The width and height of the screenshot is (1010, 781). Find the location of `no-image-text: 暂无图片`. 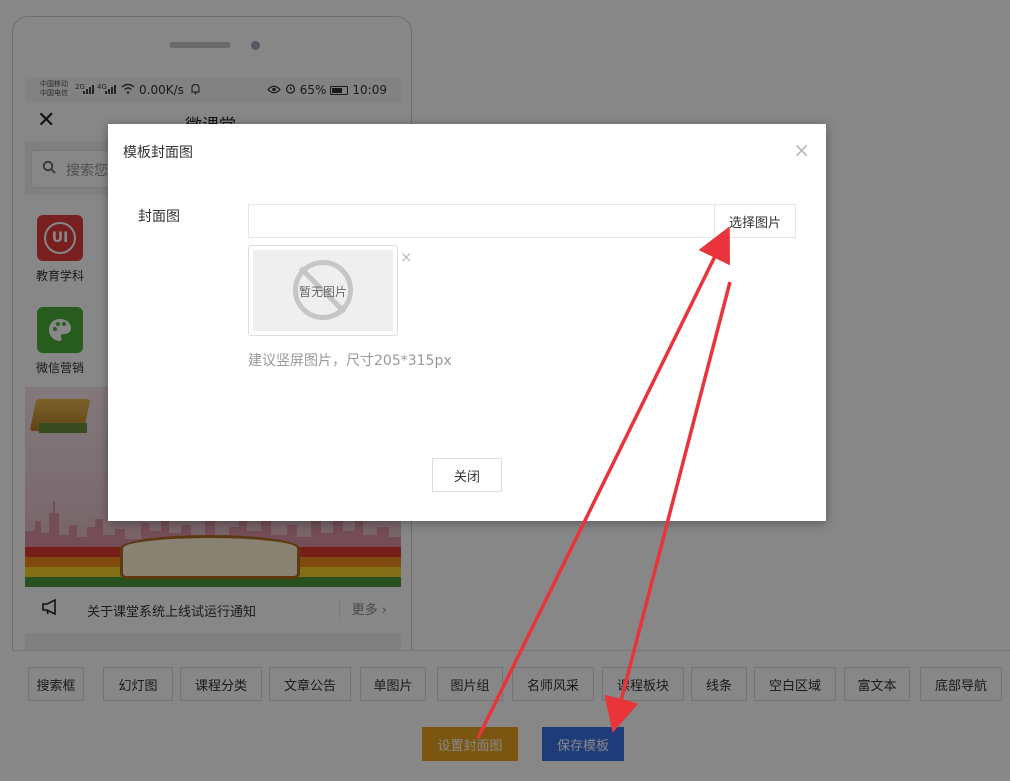

no-image-text: 暂无图片 is located at coordinates (322, 292).